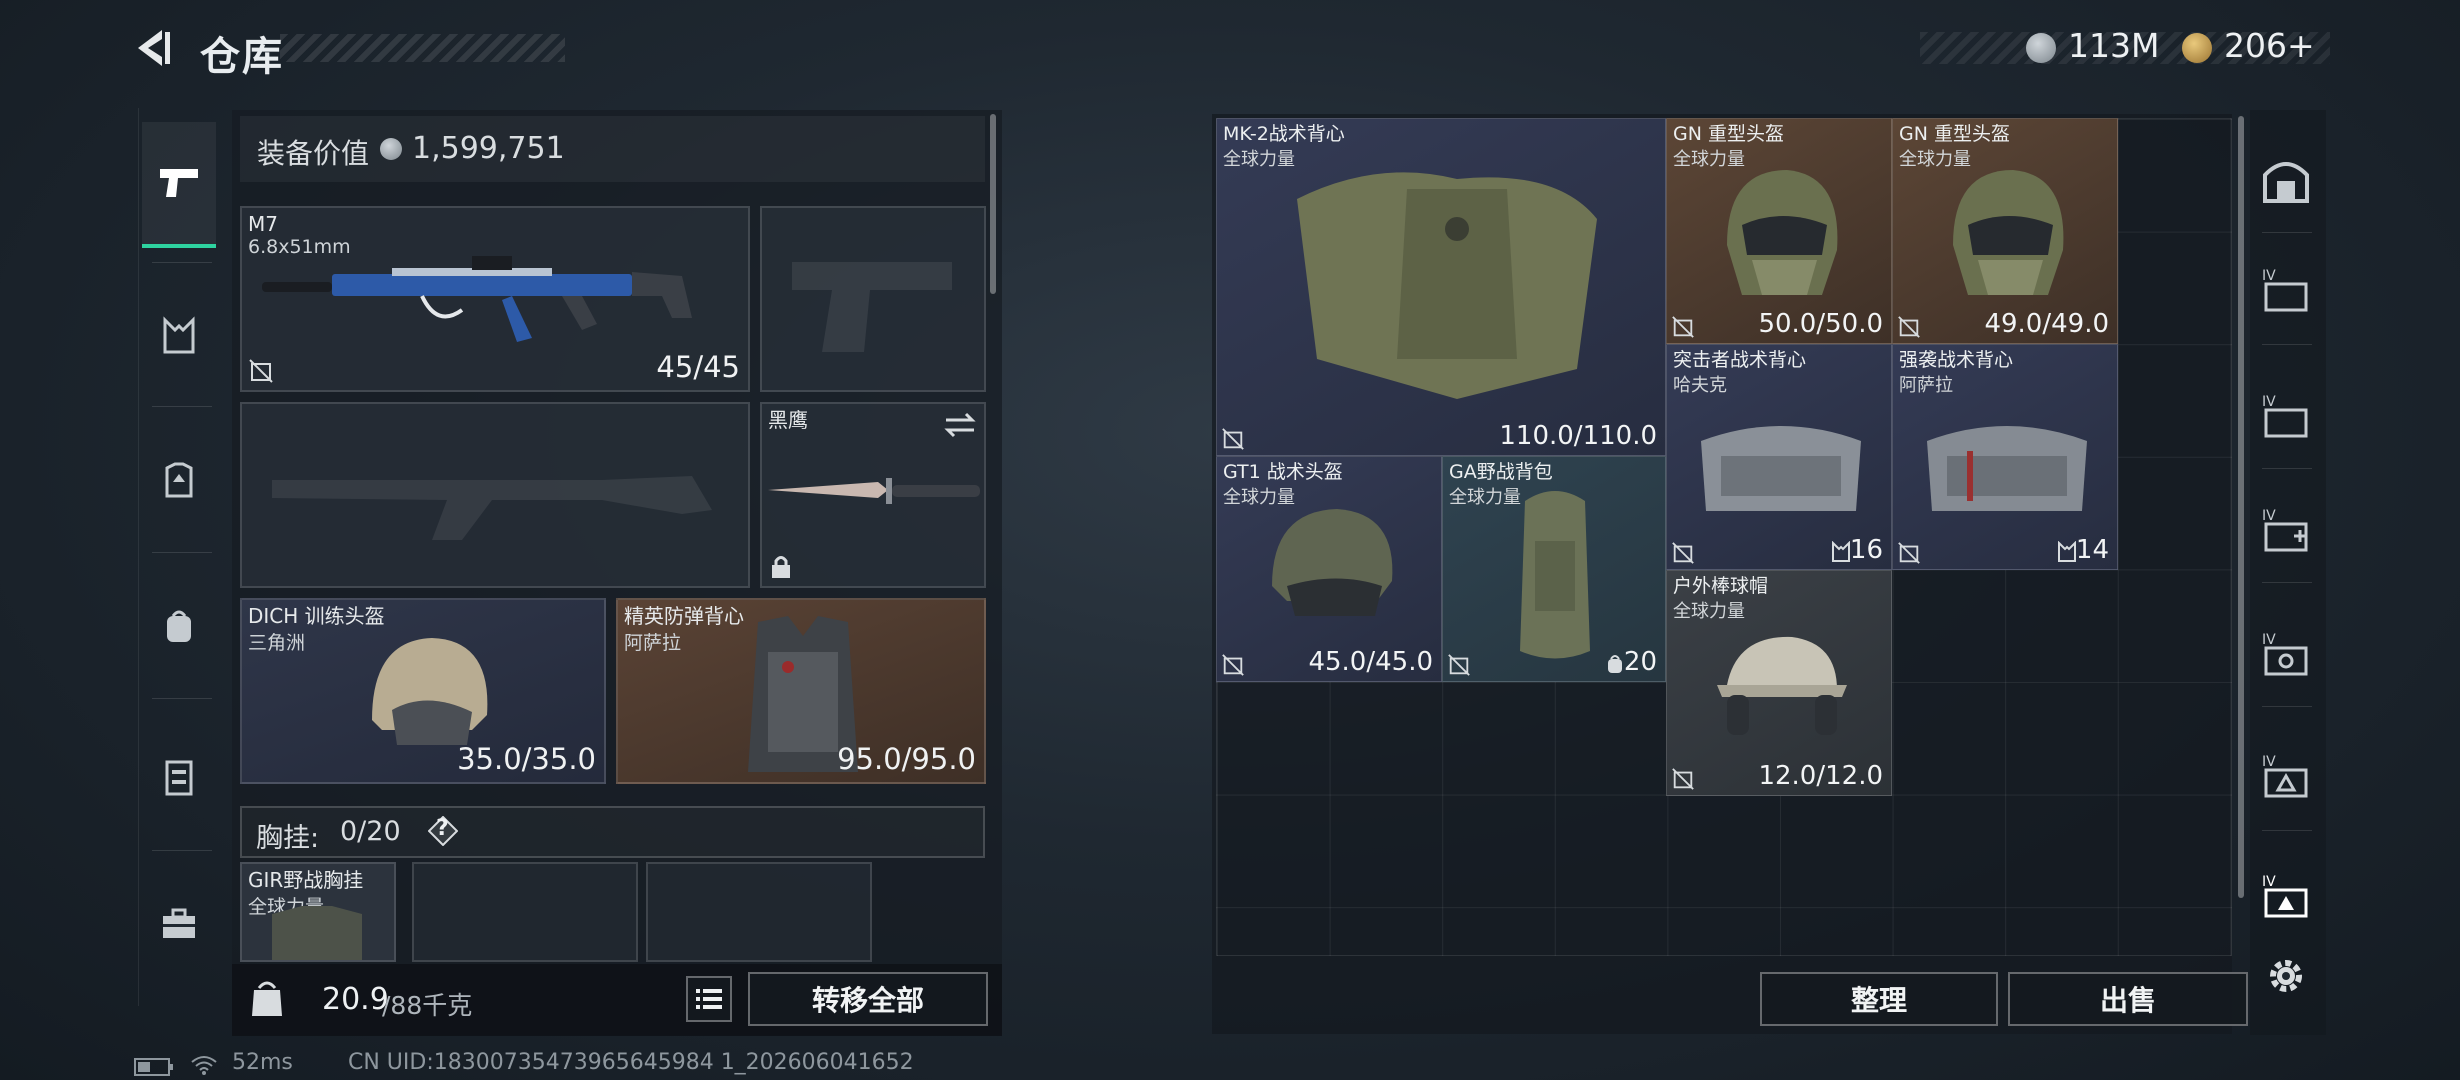 The image size is (2460, 1080). Describe the element at coordinates (427, 1005) in the screenshot. I see `weight-max: /88千克` at that location.